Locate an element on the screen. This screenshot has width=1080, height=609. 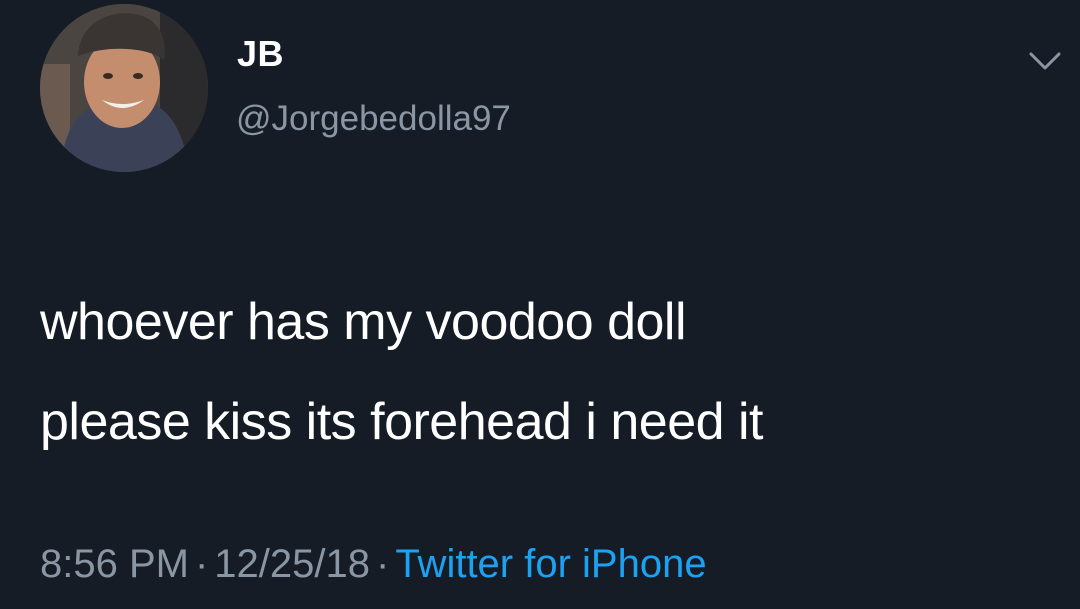
tweet-text-line: whoever has my voodoo doll is located at coordinates (363, 322).